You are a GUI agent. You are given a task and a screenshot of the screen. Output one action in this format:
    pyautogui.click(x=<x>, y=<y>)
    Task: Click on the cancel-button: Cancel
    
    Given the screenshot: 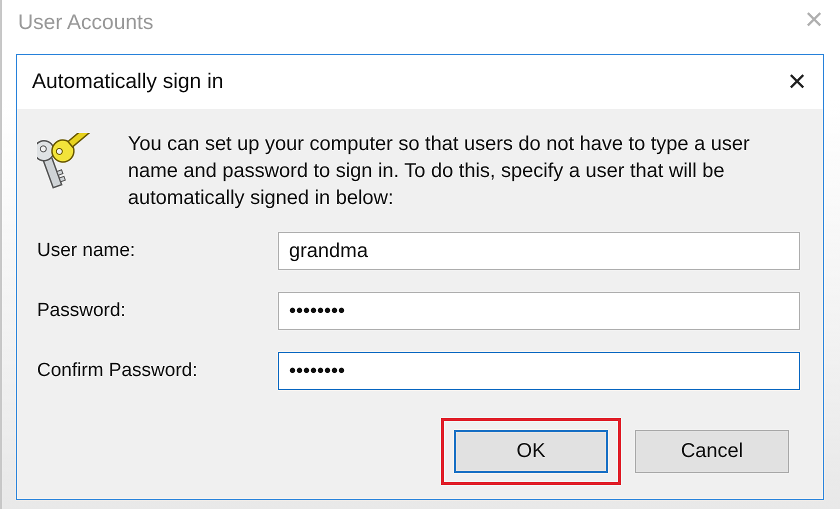 What is the action you would take?
    pyautogui.click(x=712, y=451)
    